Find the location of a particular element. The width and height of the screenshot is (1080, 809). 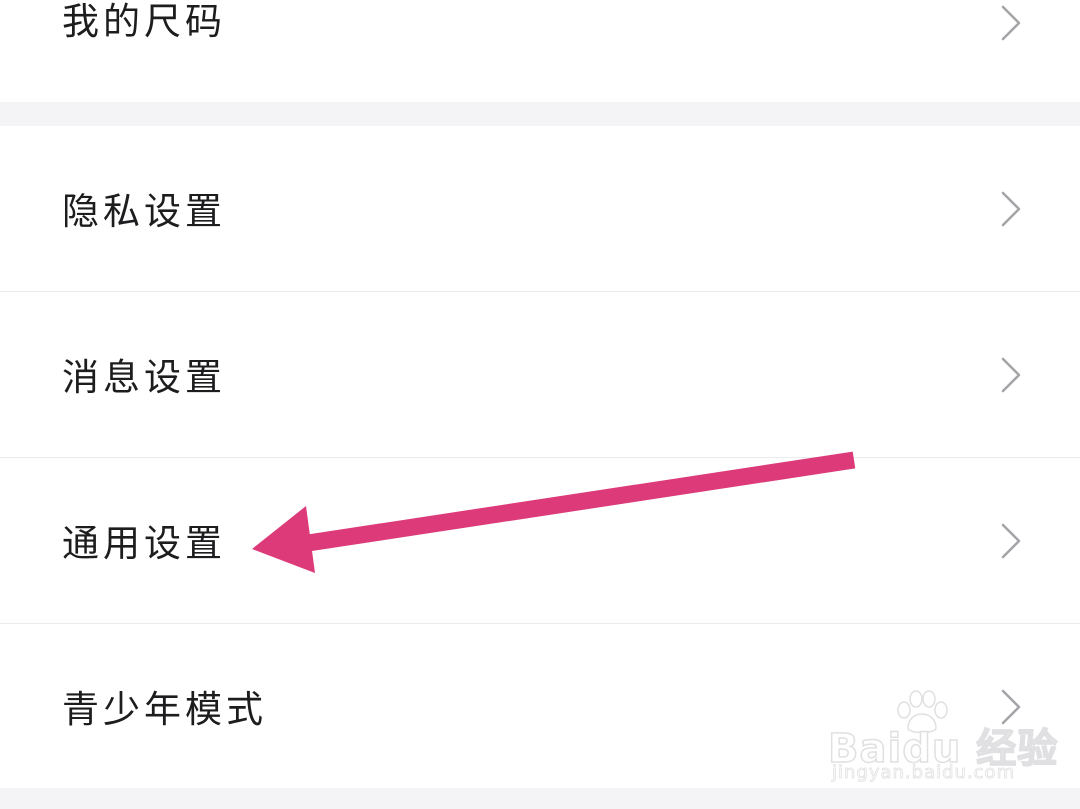

settings-row-my-size: 我的尺码 is located at coordinates (540, 51).